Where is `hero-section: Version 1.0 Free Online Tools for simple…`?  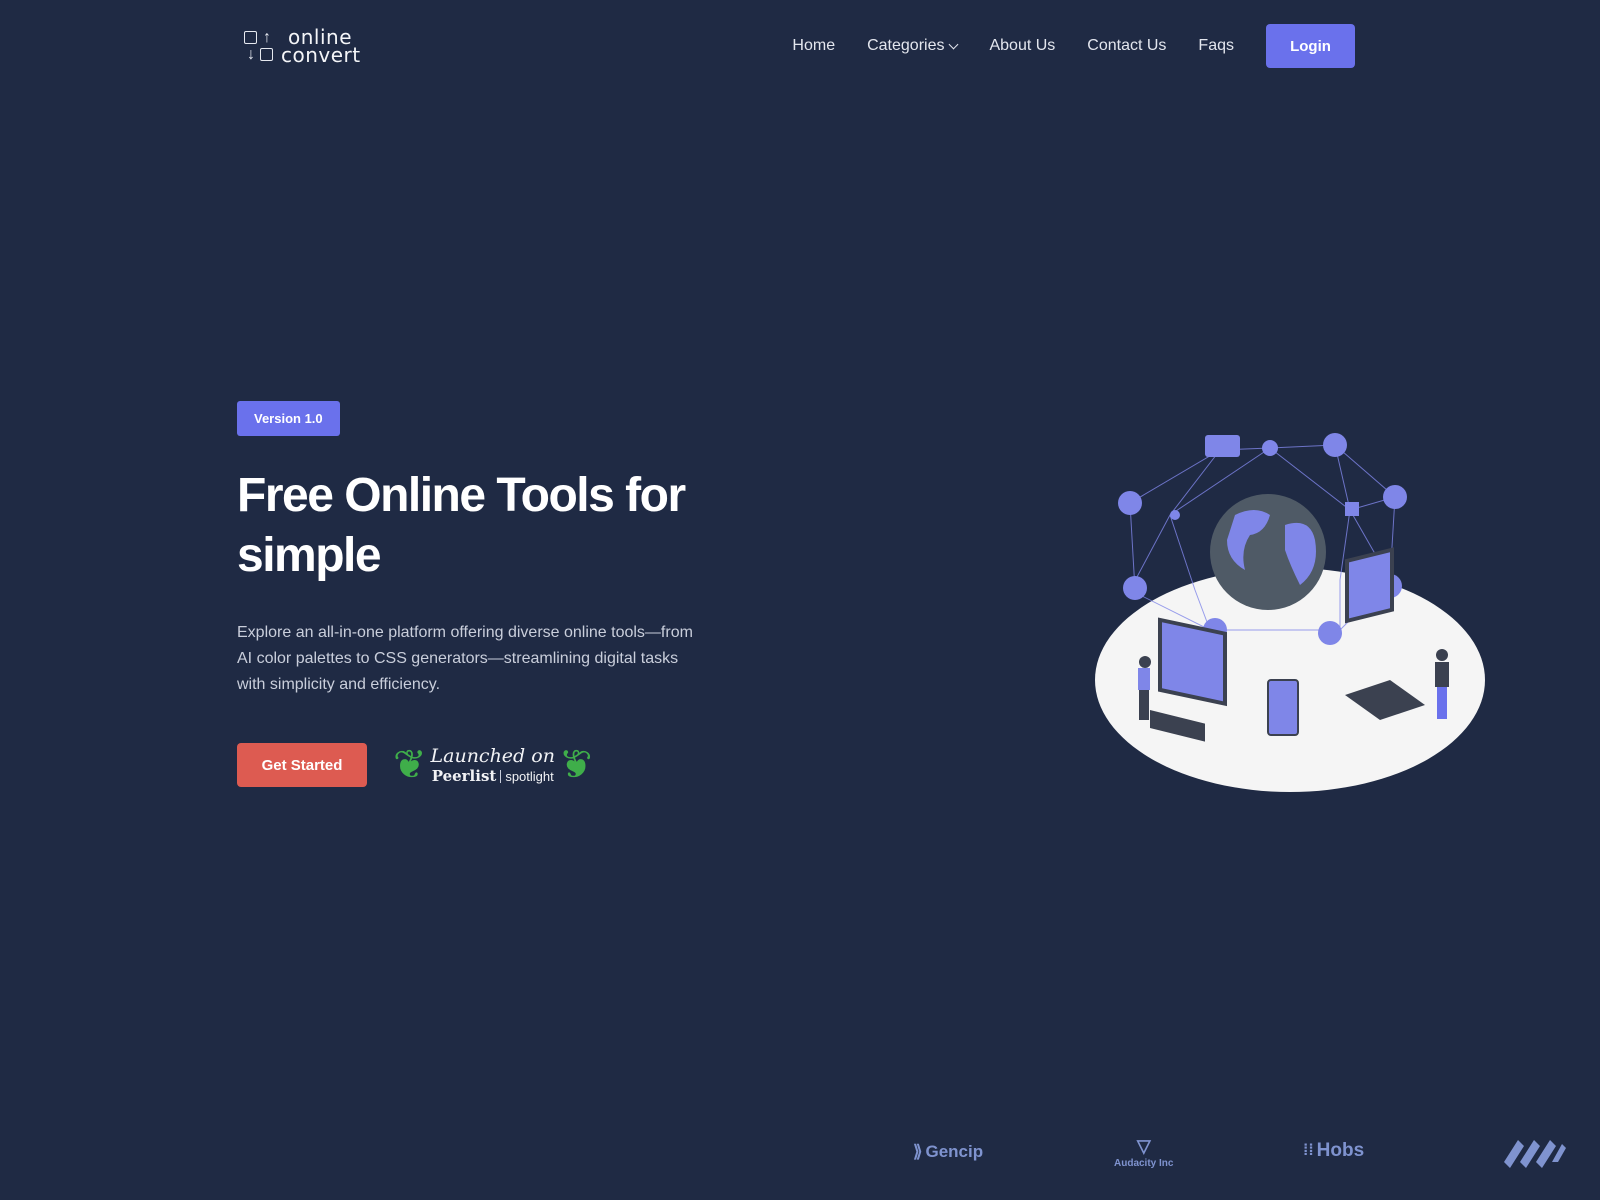
hero-section: Version 1.0 Free Online Tools for simple… is located at coordinates (467, 594).